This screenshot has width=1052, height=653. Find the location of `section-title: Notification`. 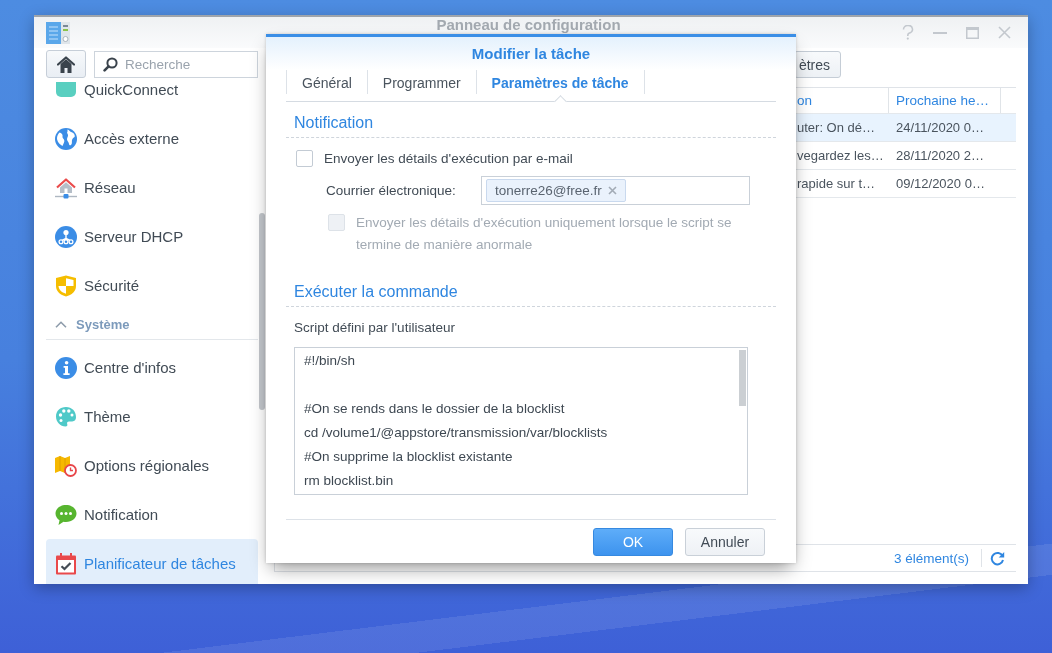

section-title: Notification is located at coordinates (334, 122).